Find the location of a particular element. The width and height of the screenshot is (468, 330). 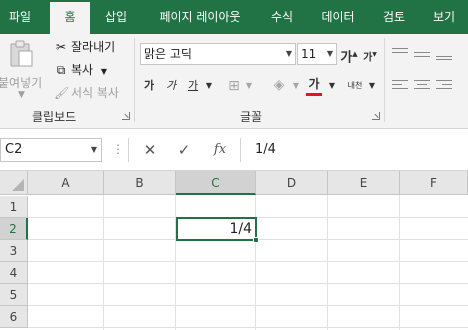

formula-bar-grip-icon: ⋮ is located at coordinates (118, 149).